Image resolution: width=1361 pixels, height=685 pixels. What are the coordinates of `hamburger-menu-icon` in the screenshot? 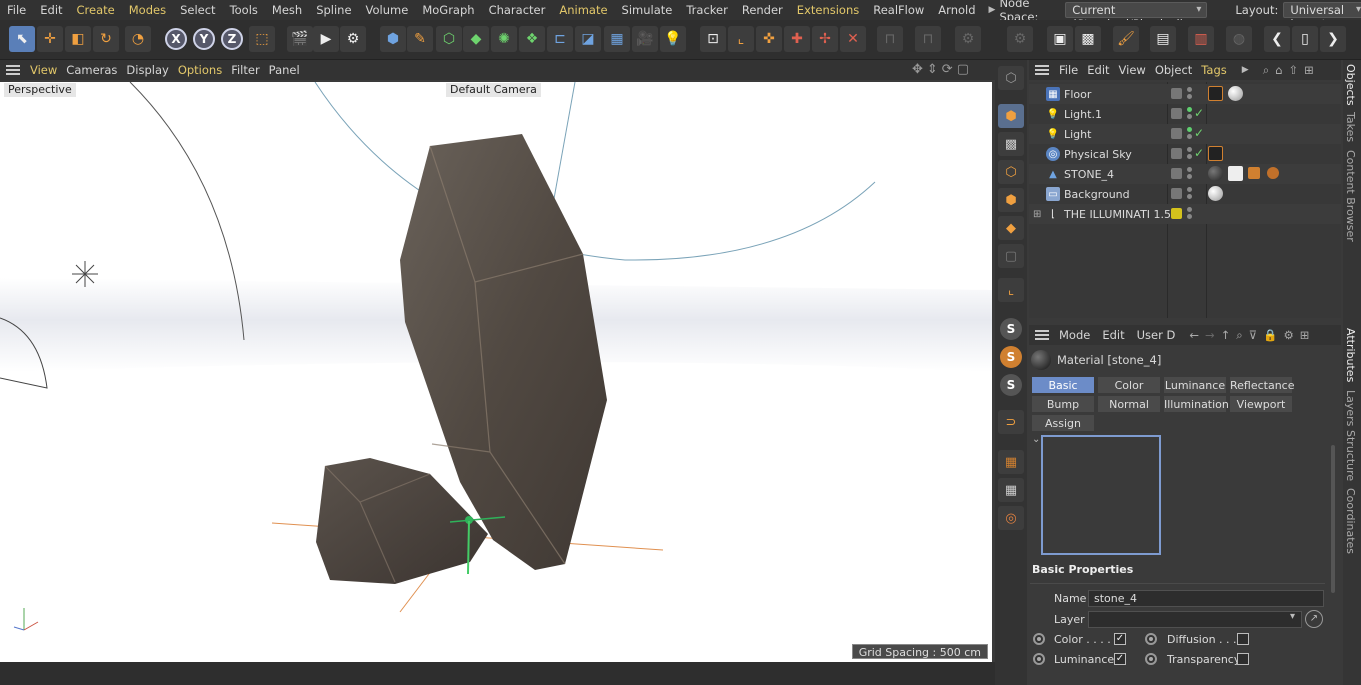 It's located at (13, 70).